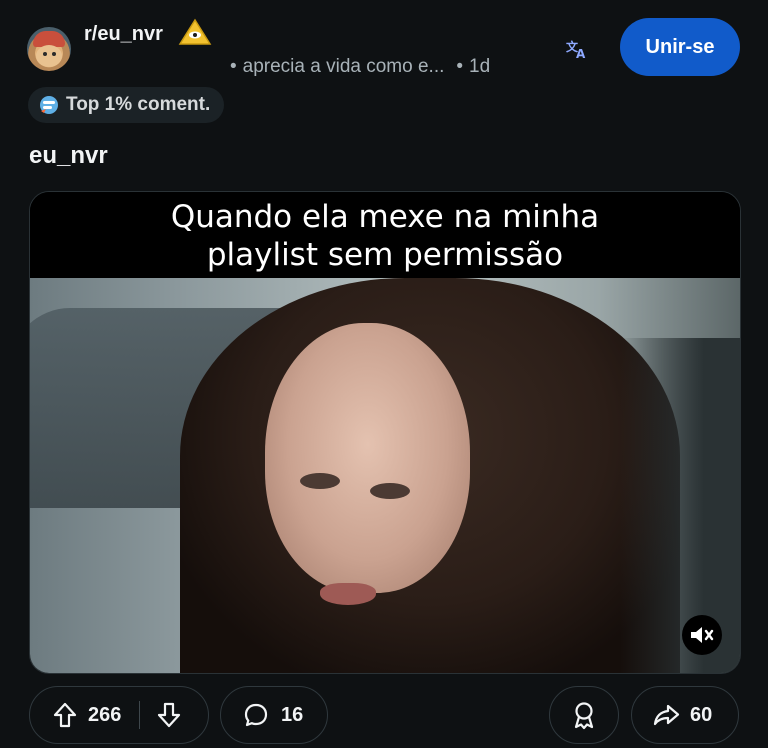  I want to click on share-button: 60, so click(685, 715).